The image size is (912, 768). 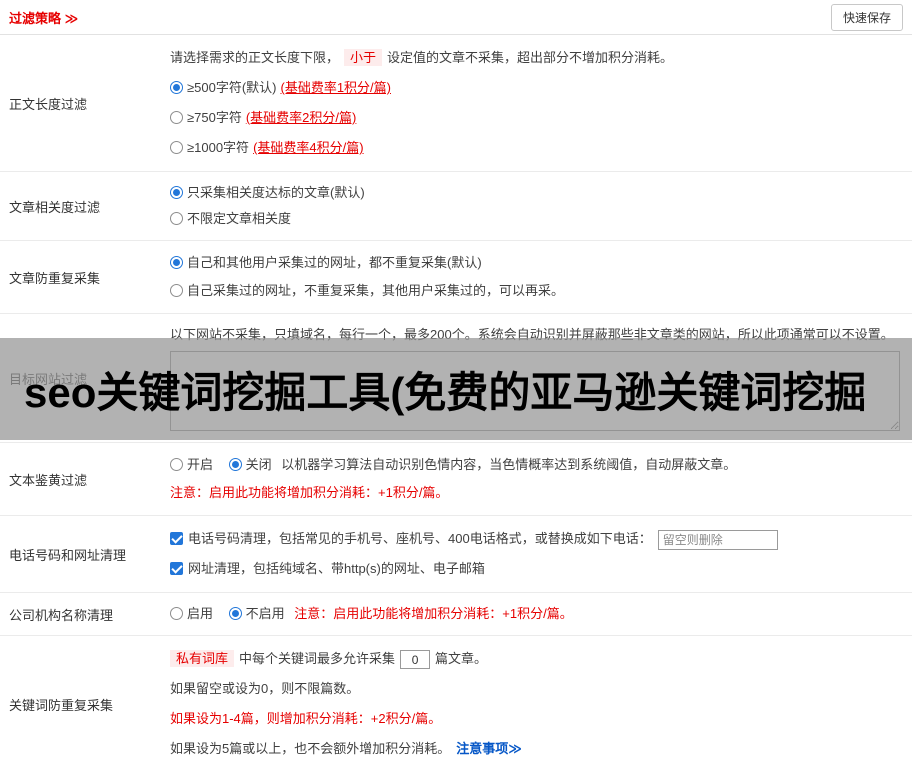 I want to click on option-porn-on: 开启, so click(x=191, y=464).